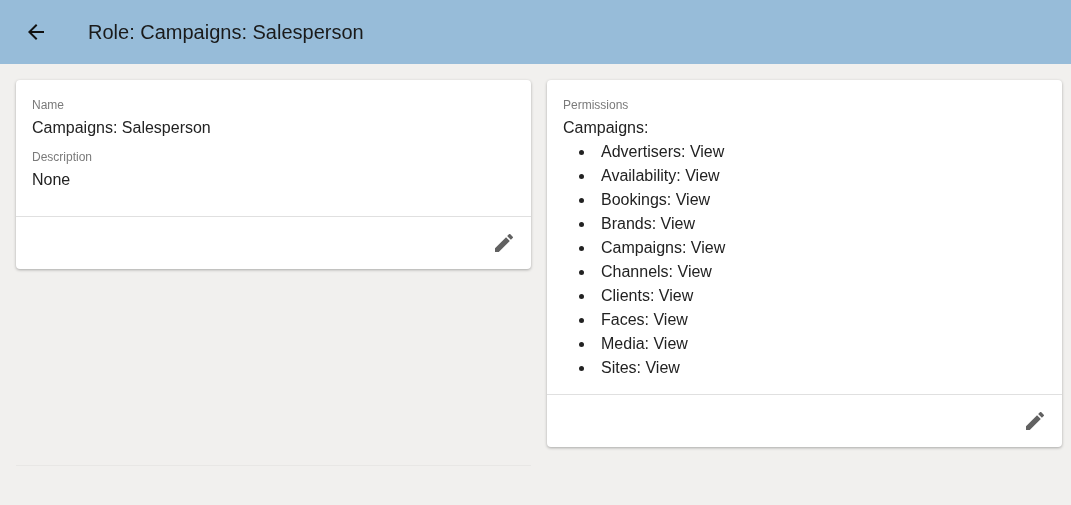 Image resolution: width=1071 pixels, height=505 pixels. Describe the element at coordinates (656, 200) in the screenshot. I see `permission-item: Bookings: View` at that location.